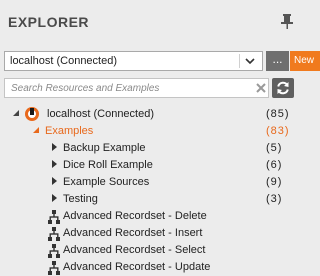 The width and height of the screenshot is (320, 276). I want to click on connection-selected-value: localhost (Connected), so click(64, 61).